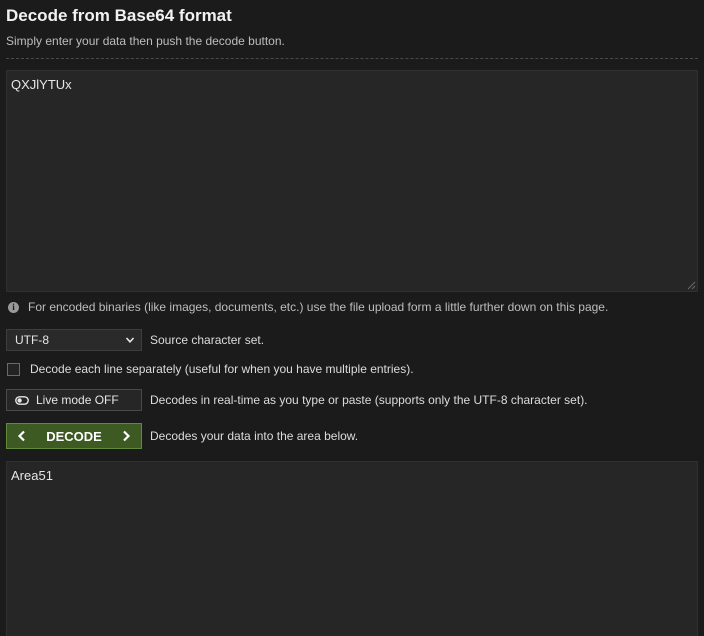  I want to click on charset-row: UTF-8 Source character set., so click(135, 340).